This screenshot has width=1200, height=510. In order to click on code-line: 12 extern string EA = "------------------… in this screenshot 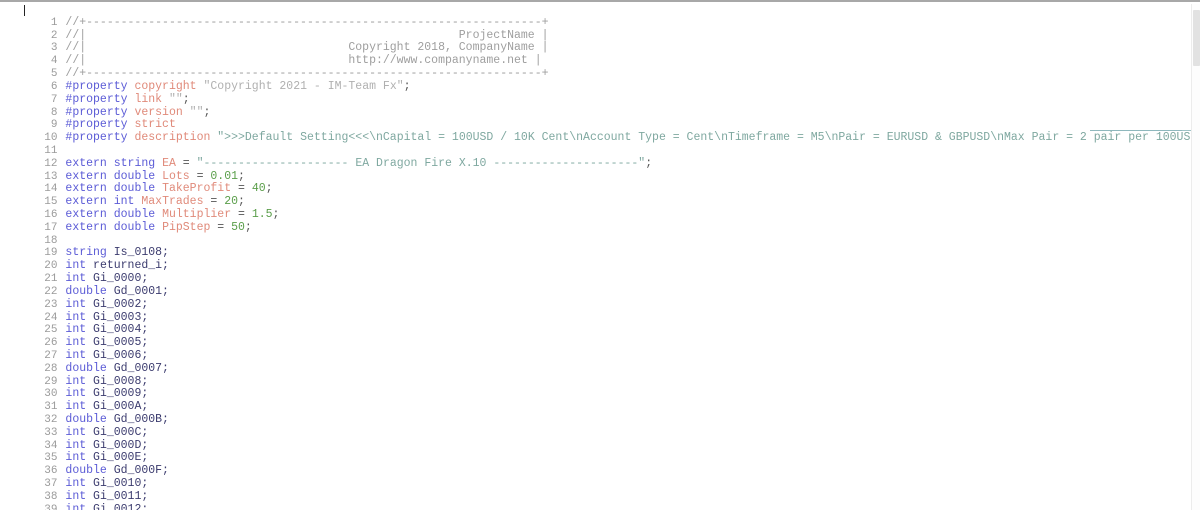, I will do `click(600, 157)`.